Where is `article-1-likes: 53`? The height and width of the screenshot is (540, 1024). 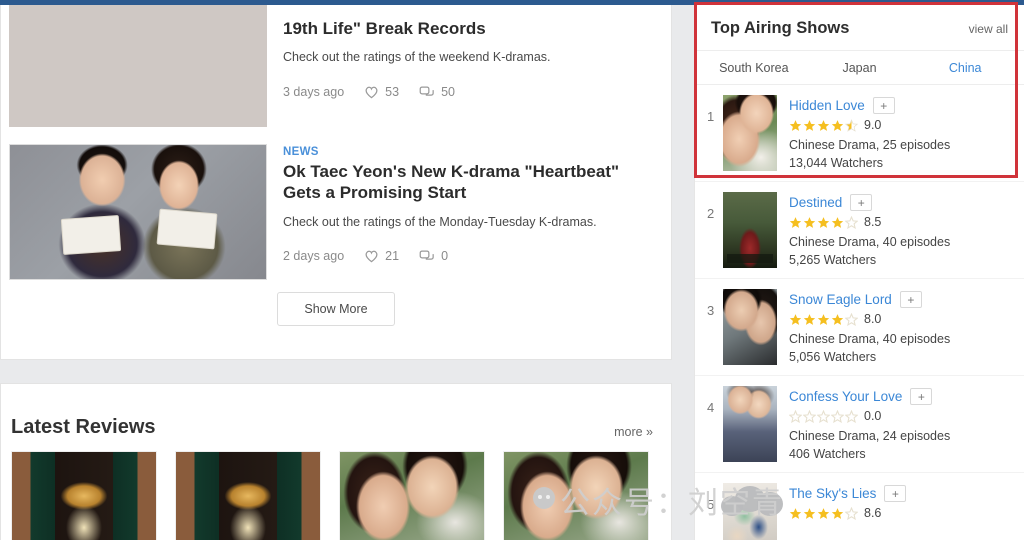
article-1-likes: 53 is located at coordinates (381, 92).